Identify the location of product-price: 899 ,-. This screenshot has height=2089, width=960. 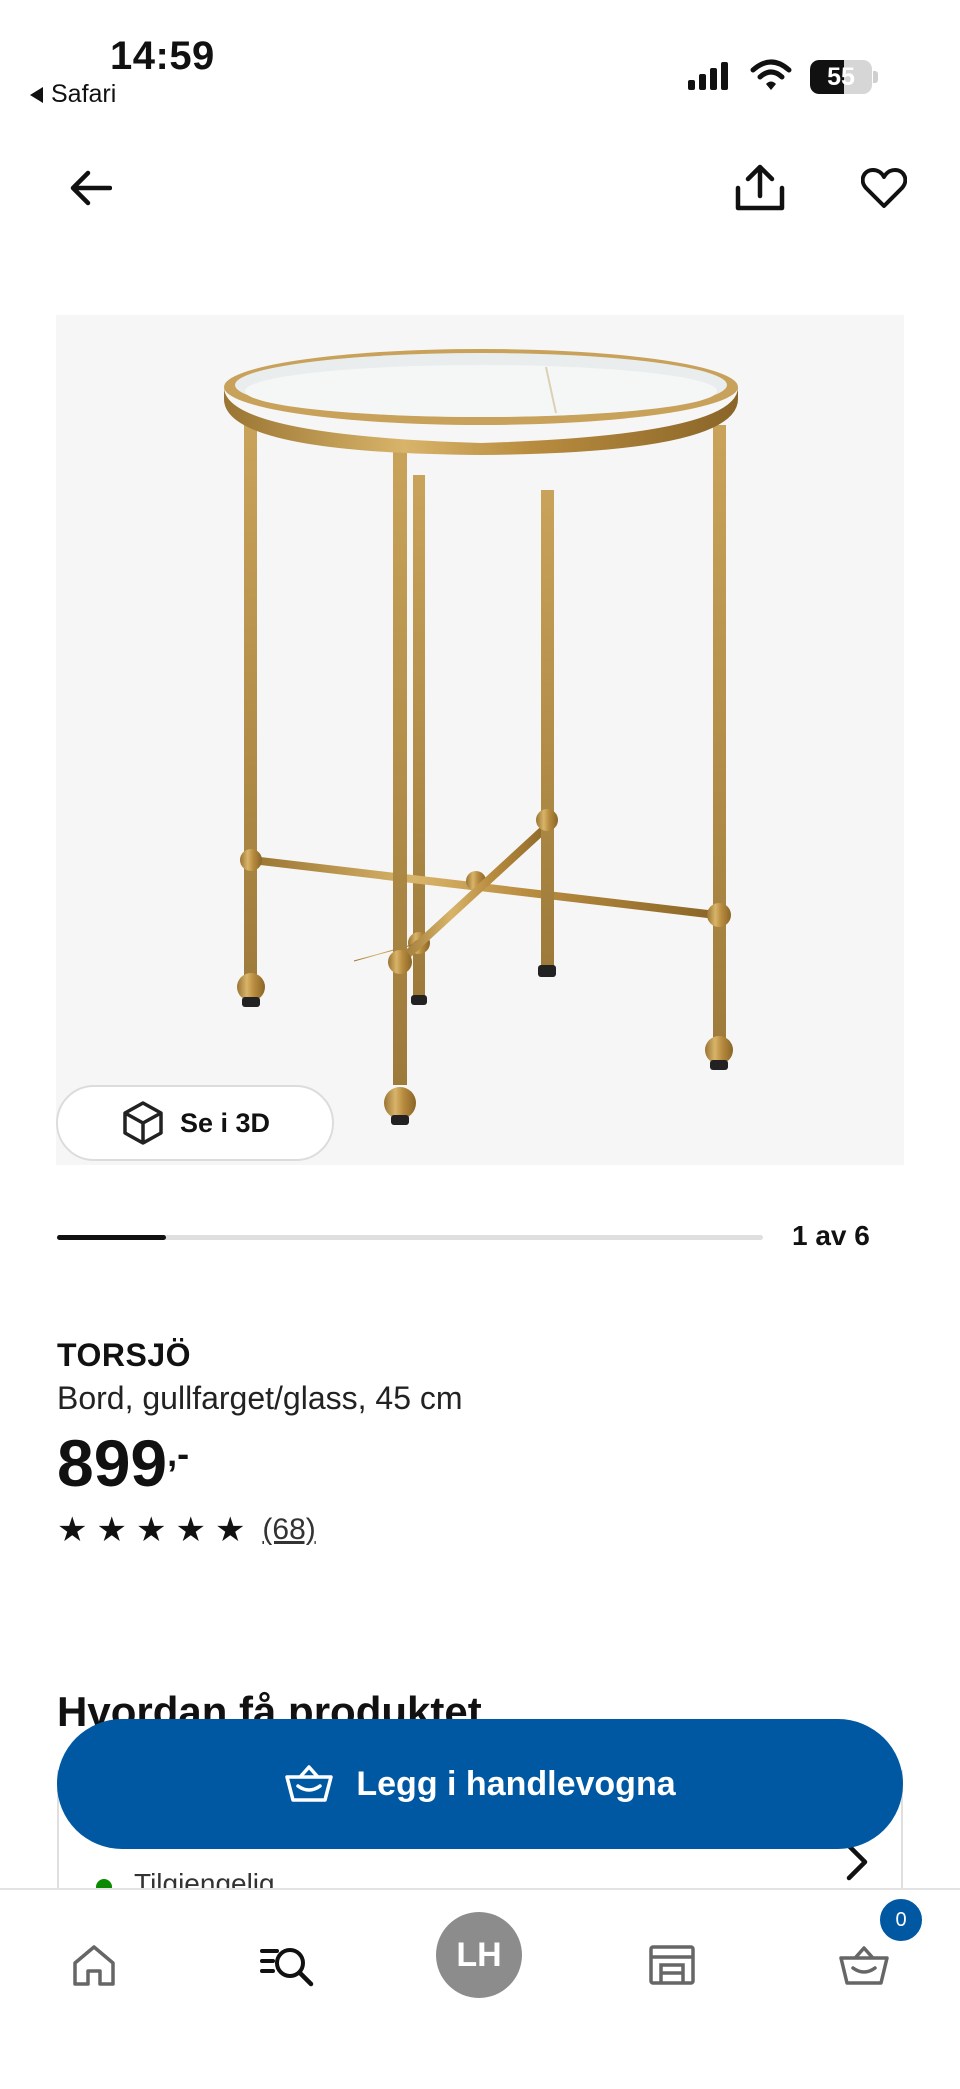
(123, 1463).